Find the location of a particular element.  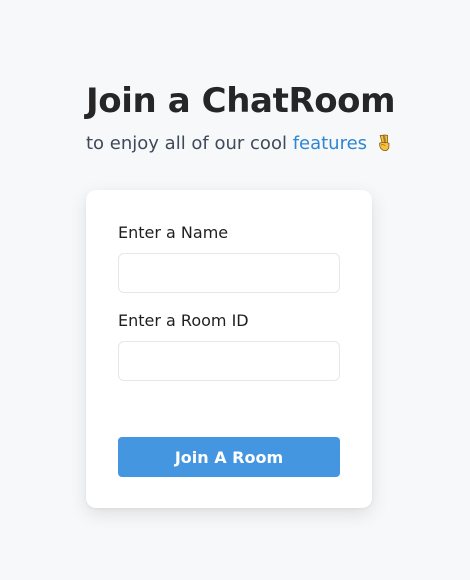

victory-hand-icon is located at coordinates (384, 143).